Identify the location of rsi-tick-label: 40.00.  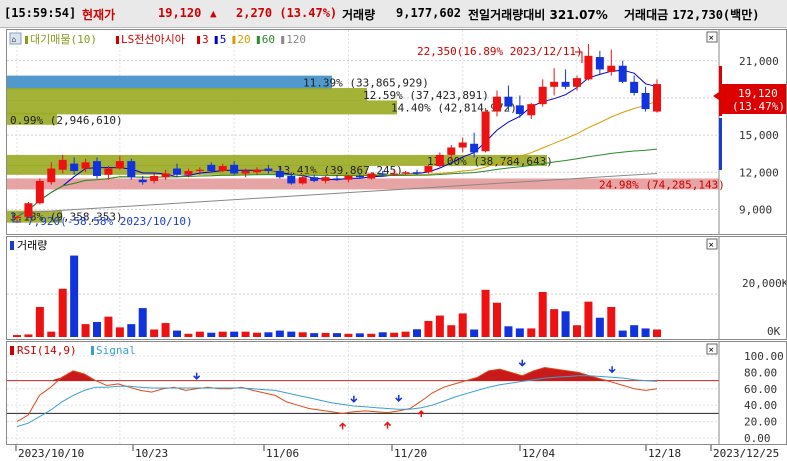
(760, 405).